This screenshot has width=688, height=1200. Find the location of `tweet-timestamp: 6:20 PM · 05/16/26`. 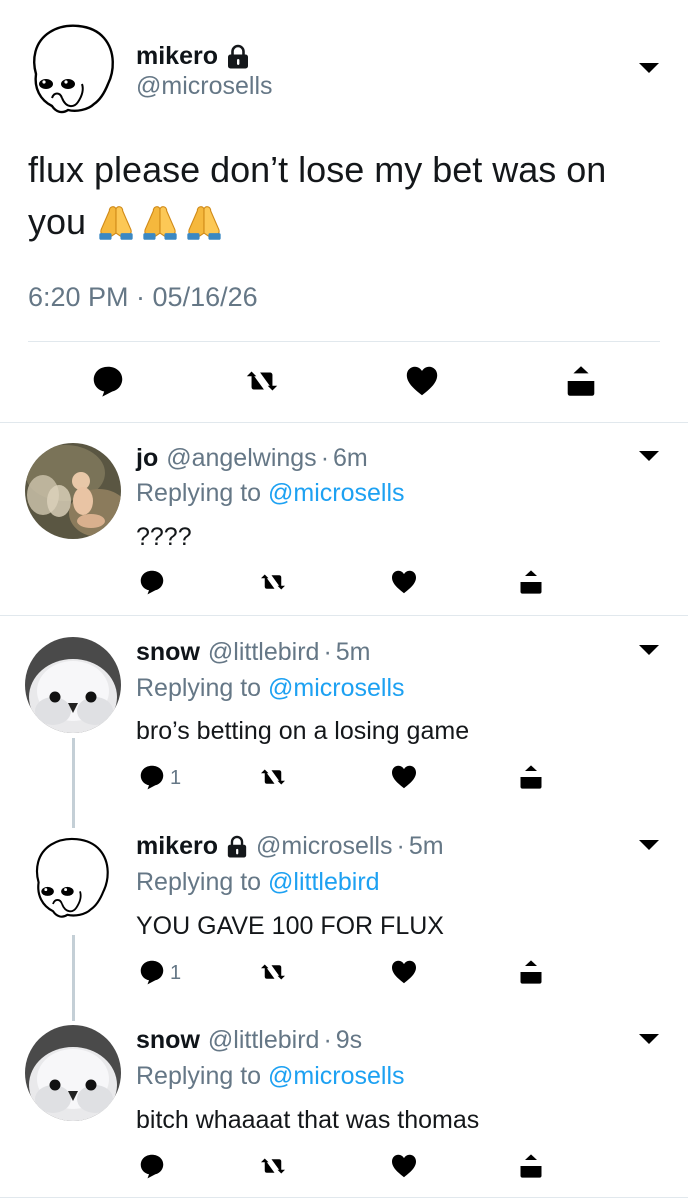

tweet-timestamp: 6:20 PM · 05/16/26 is located at coordinates (143, 297).